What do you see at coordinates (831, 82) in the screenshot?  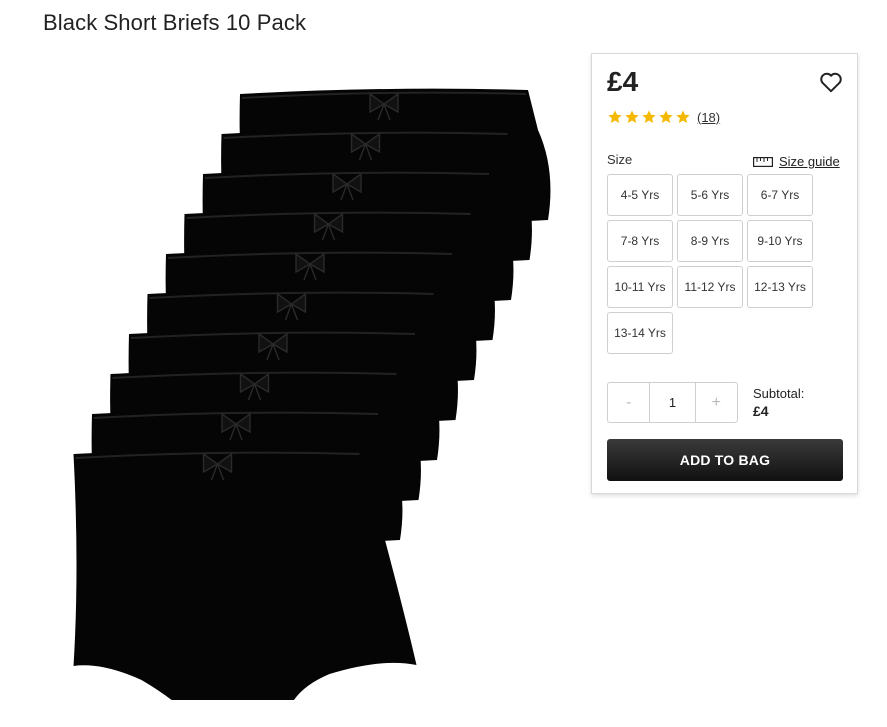 I see `heart-icon` at bounding box center [831, 82].